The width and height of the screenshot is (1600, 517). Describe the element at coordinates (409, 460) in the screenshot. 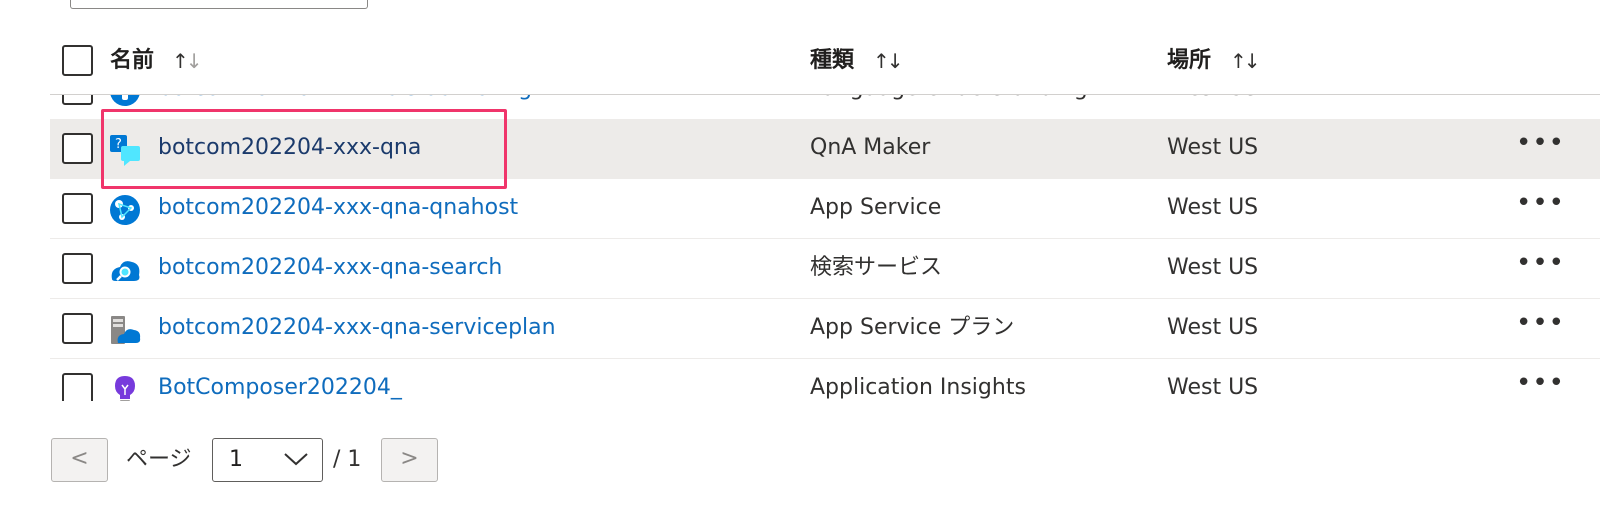

I see `next-page-button: >` at that location.